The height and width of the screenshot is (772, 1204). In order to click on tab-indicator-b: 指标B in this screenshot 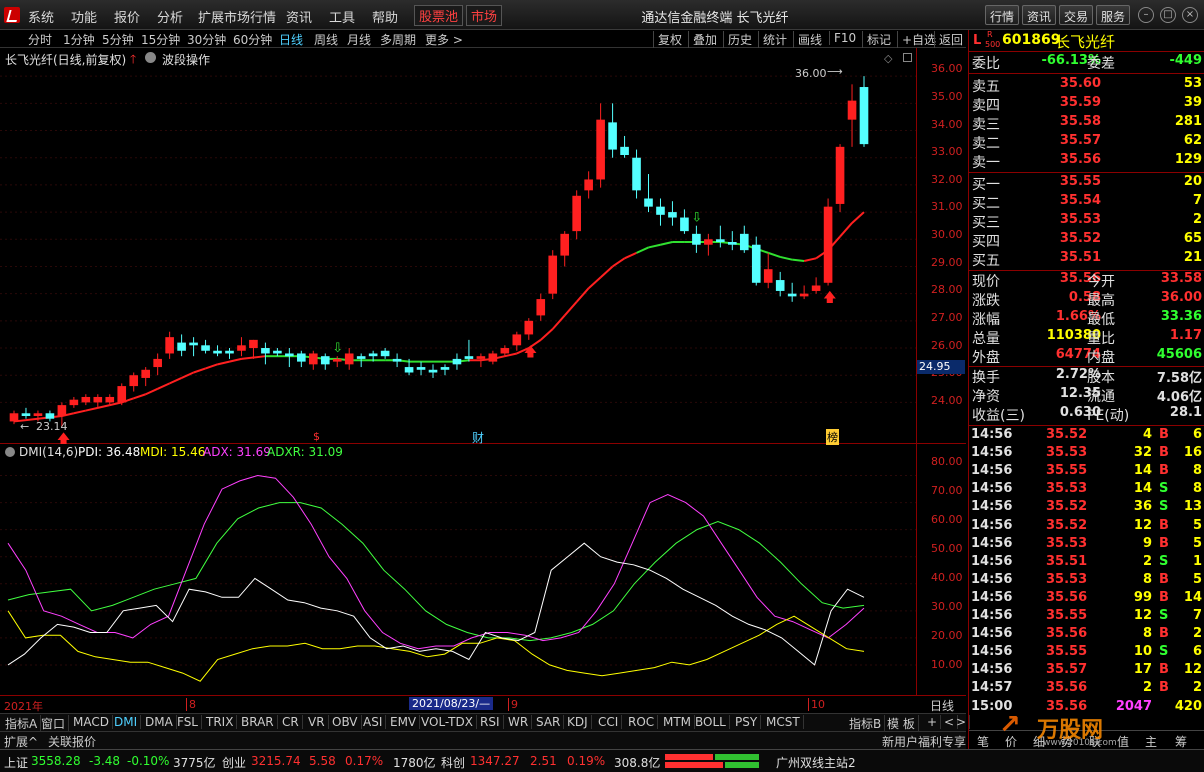, I will do `click(866, 723)`.